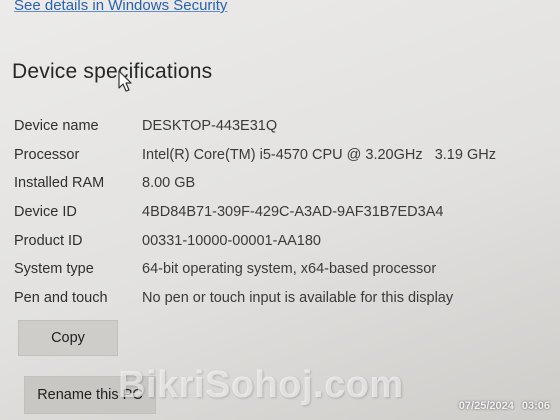 Image resolution: width=560 pixels, height=420 pixels. Describe the element at coordinates (59, 183) in the screenshot. I see `spec-label: Installed RAM` at that location.